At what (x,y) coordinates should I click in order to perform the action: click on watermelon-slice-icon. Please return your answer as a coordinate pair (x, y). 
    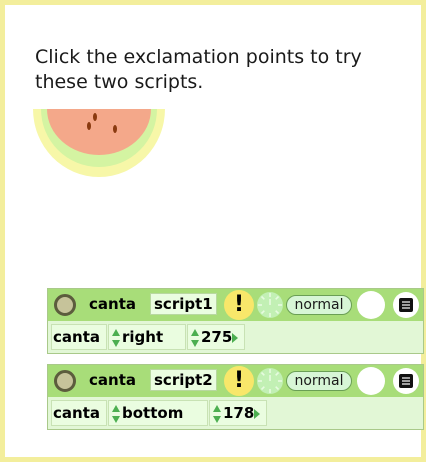
    Looking at the image, I should click on (99, 144).